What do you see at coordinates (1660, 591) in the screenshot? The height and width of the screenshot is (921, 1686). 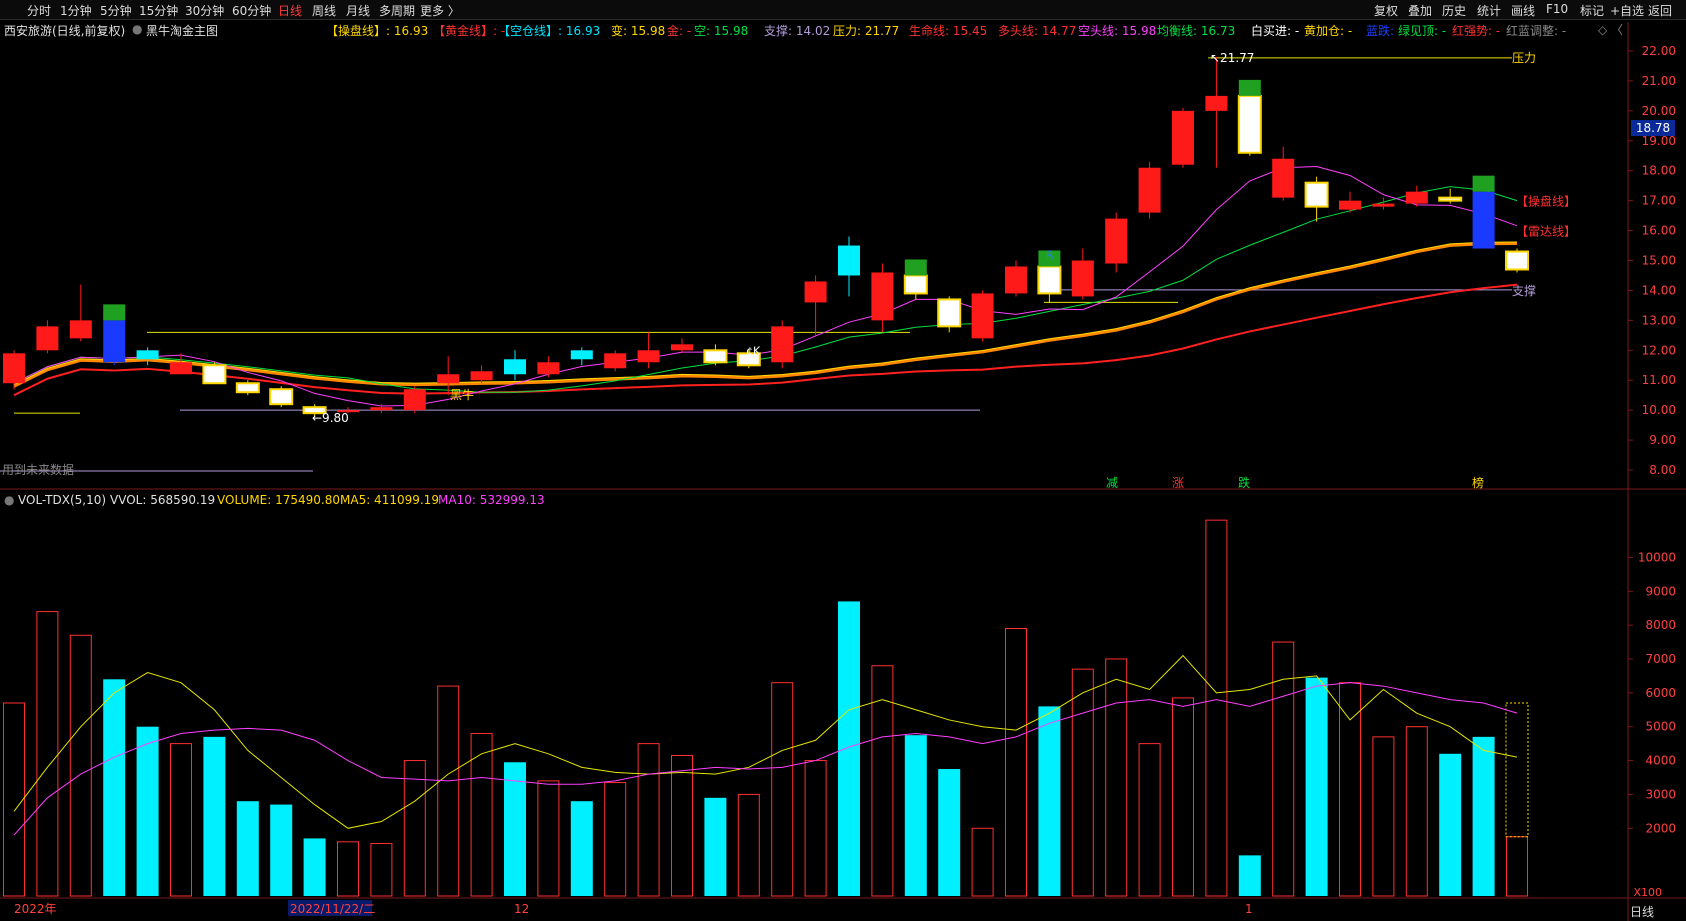 I see `volume-axis-label: 9000` at bounding box center [1660, 591].